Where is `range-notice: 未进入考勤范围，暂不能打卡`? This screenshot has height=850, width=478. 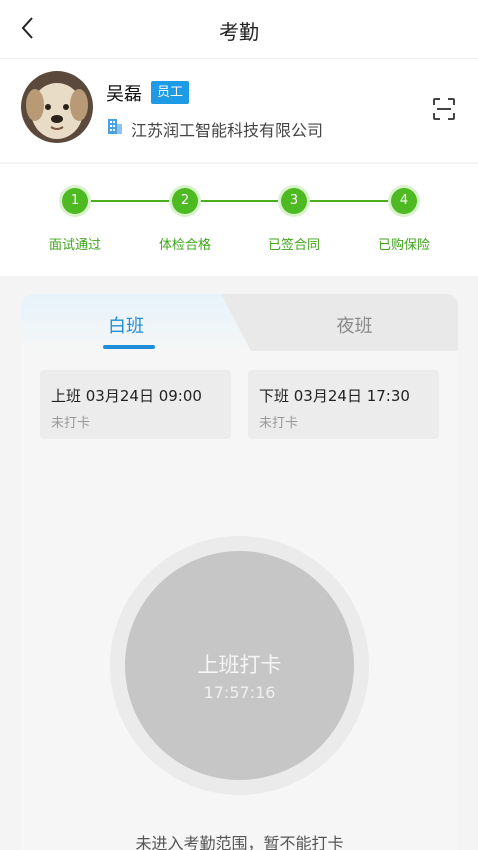 range-notice: 未进入考勤范围，暂不能打卡 is located at coordinates (239, 842).